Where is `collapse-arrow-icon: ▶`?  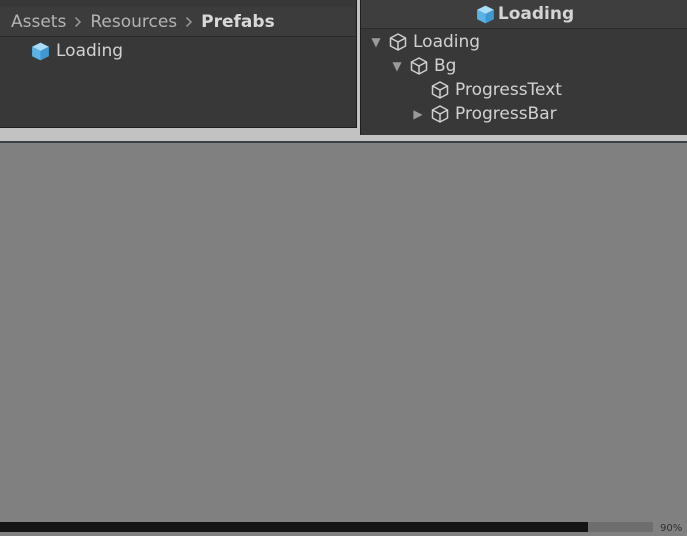
collapse-arrow-icon: ▶ is located at coordinates (418, 114).